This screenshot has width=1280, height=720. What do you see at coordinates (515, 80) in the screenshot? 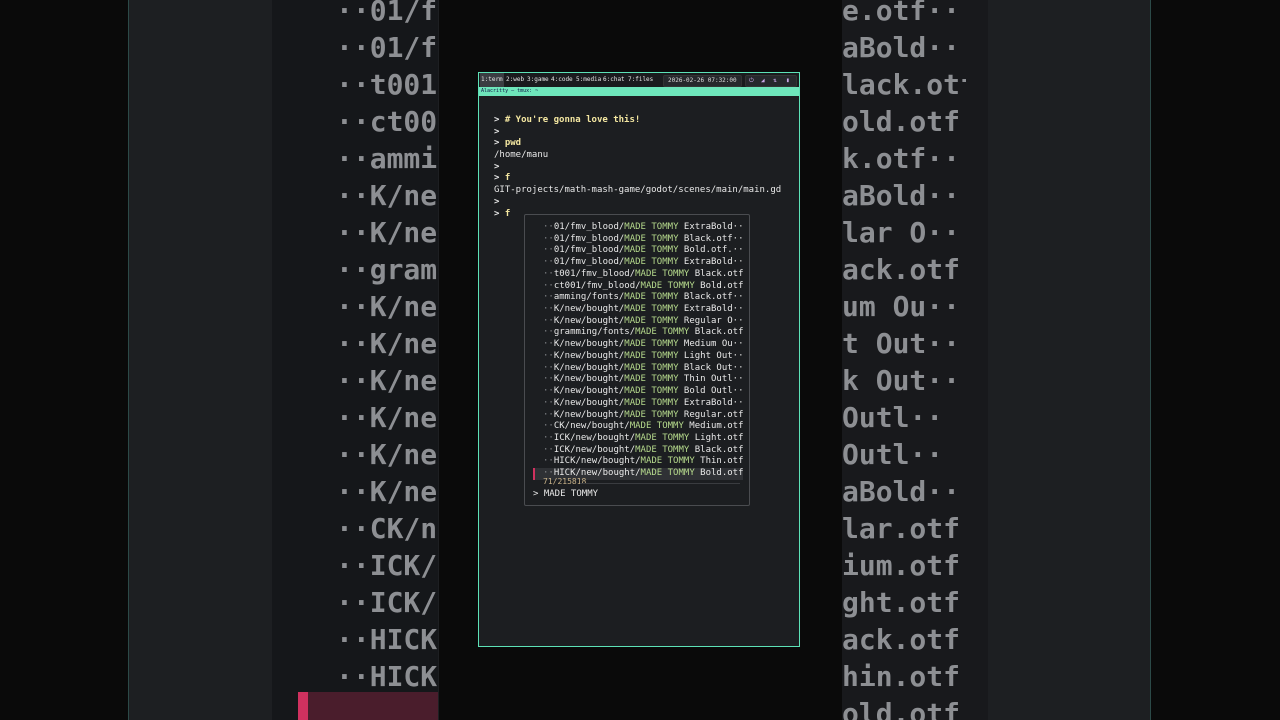
I see `workspace-2: 2:web` at bounding box center [515, 80].